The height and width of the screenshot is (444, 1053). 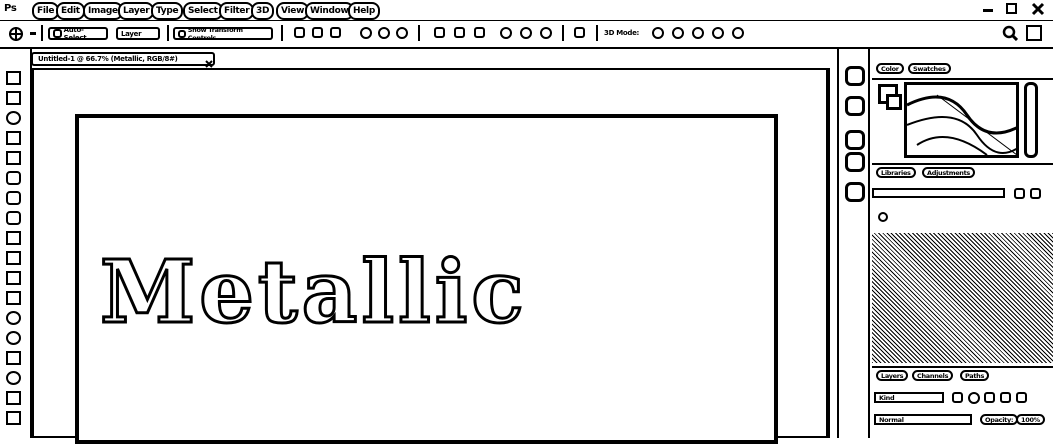 What do you see at coordinates (13, 378) in the screenshot?
I see `pen-tool-icon` at bounding box center [13, 378].